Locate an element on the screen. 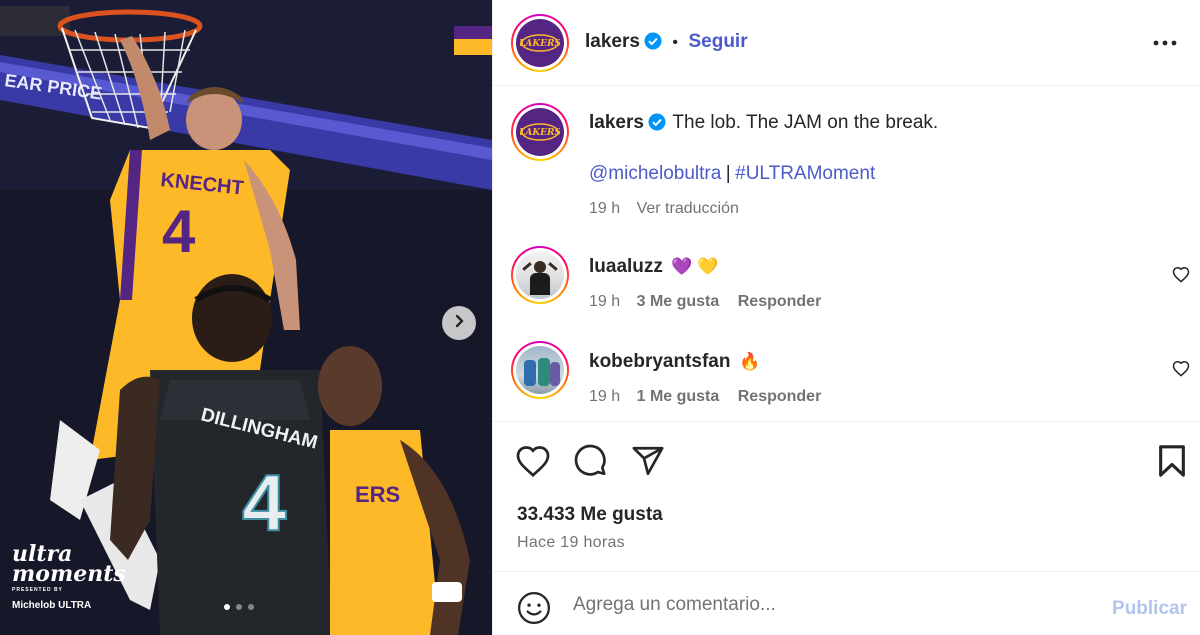  post-timestamp: Hace 19 horas is located at coordinates (571, 542).